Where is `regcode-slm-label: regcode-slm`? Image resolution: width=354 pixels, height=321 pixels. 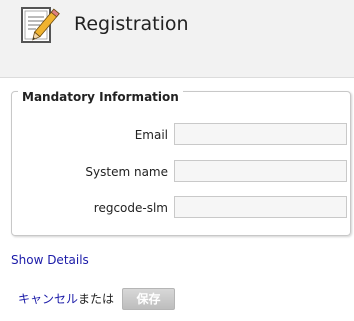 regcode-slm-label: regcode-slm is located at coordinates (130, 208).